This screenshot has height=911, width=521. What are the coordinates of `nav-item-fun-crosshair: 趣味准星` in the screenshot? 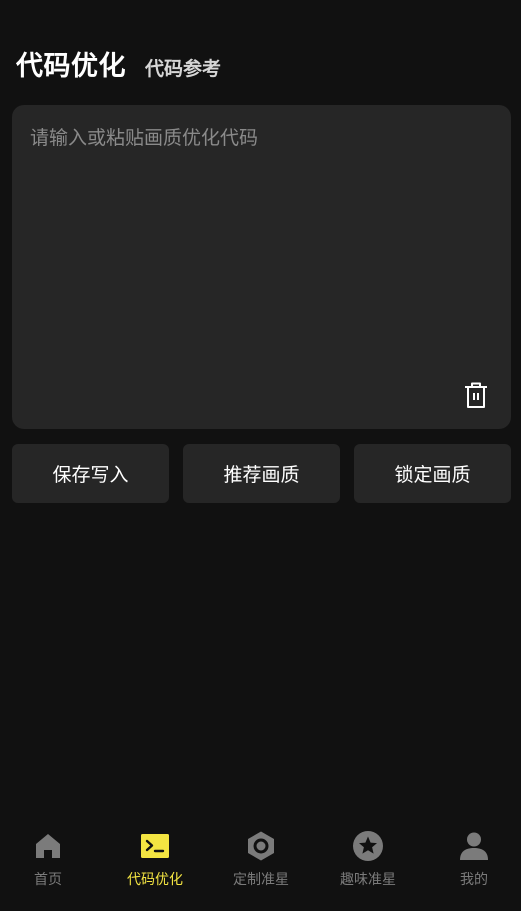 It's located at (368, 864).